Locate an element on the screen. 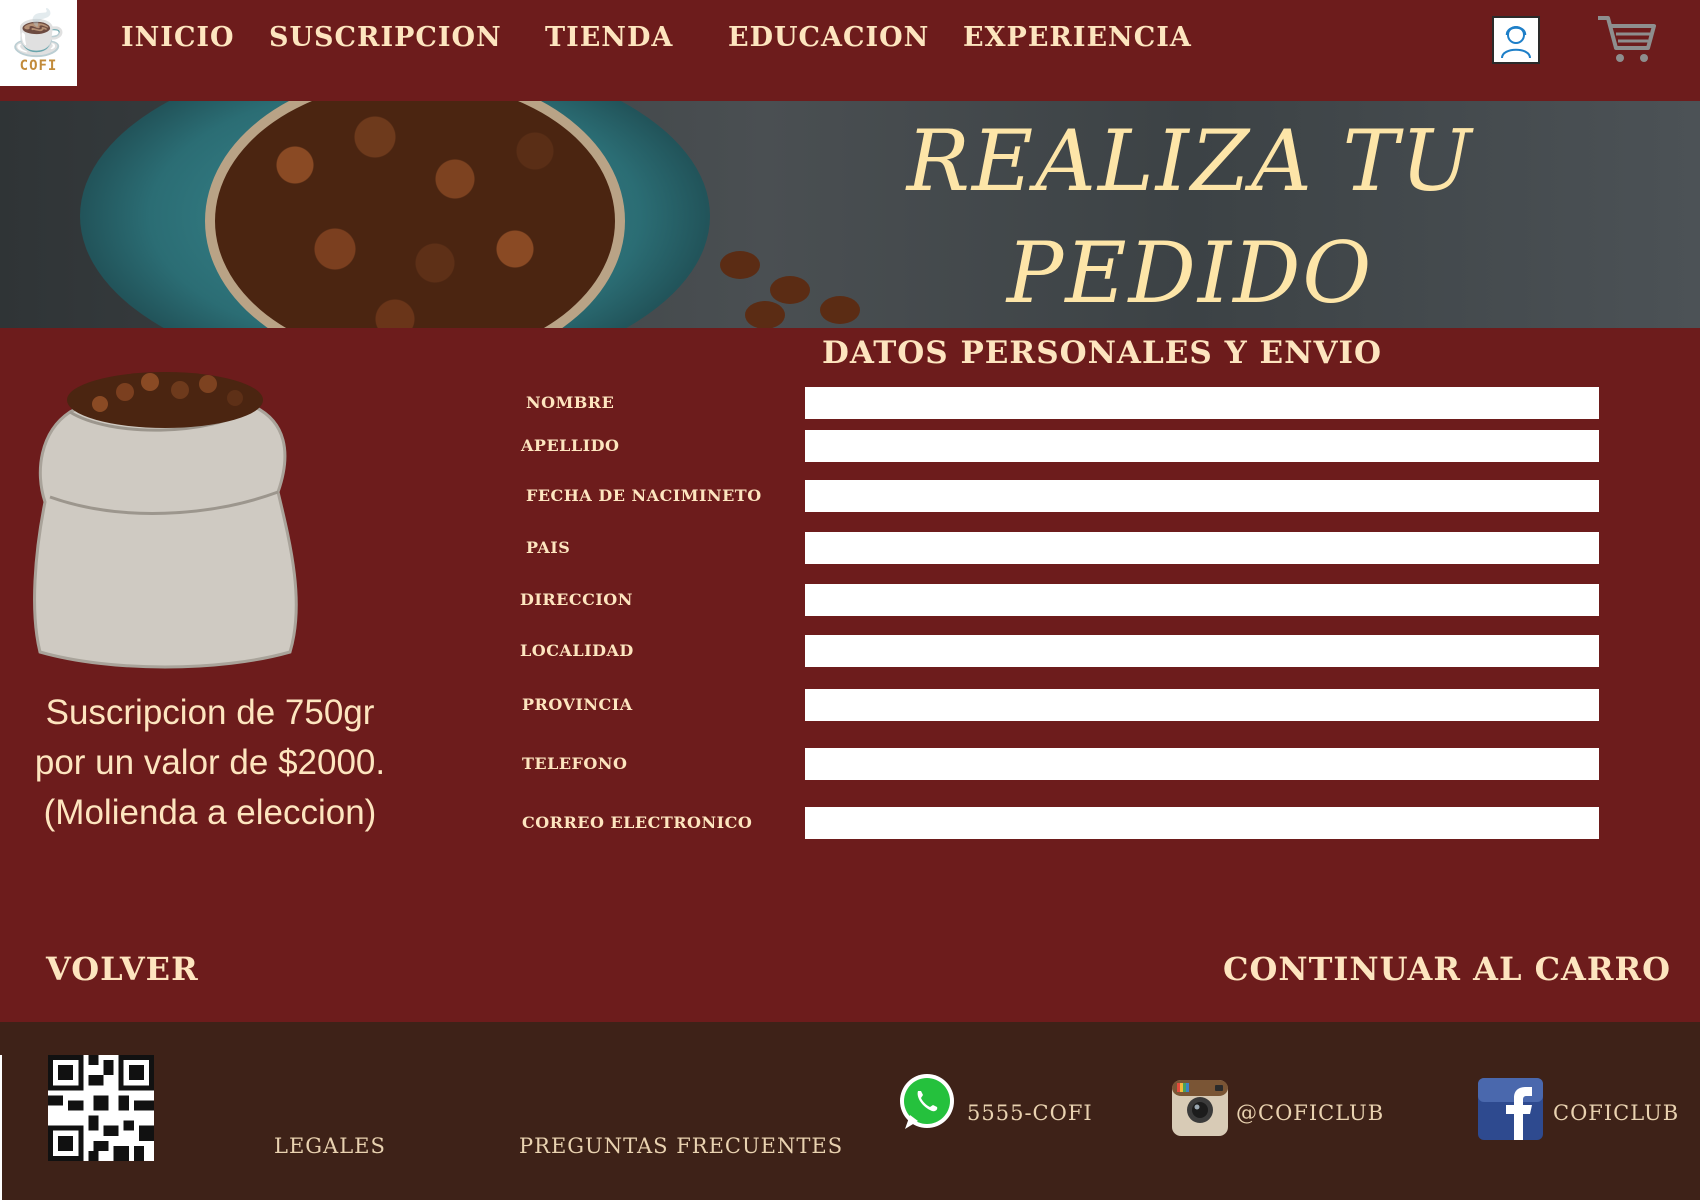  nombre-input is located at coordinates (1202, 403).